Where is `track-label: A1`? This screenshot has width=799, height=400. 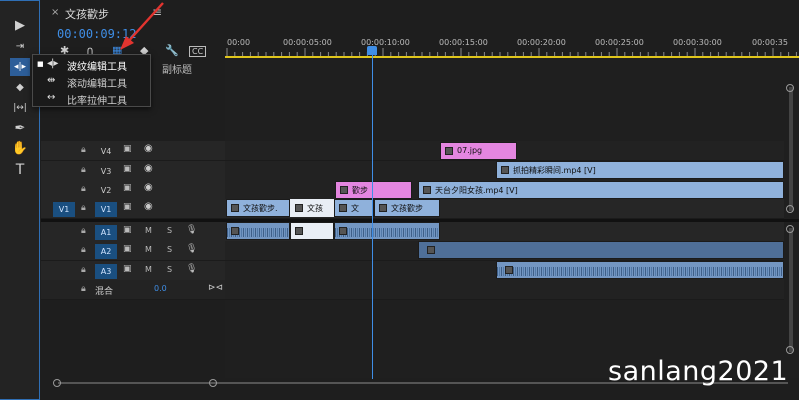 track-label: A1 is located at coordinates (106, 232).